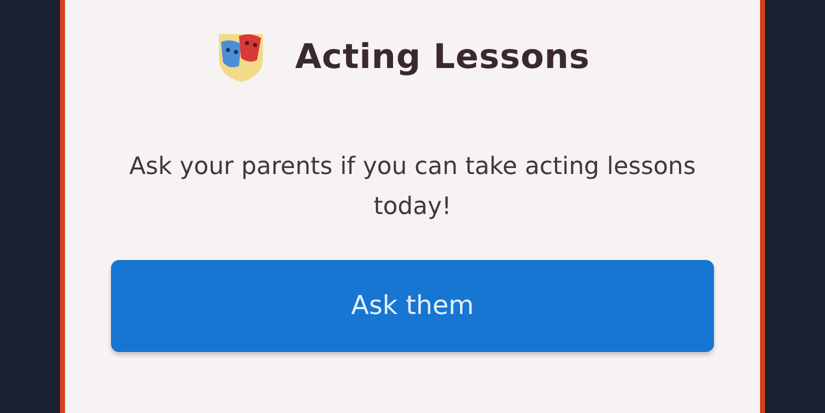 The width and height of the screenshot is (825, 413). What do you see at coordinates (412, 186) in the screenshot?
I see `dialog-message: Ask your parents if you can take acting lessons today!` at bounding box center [412, 186].